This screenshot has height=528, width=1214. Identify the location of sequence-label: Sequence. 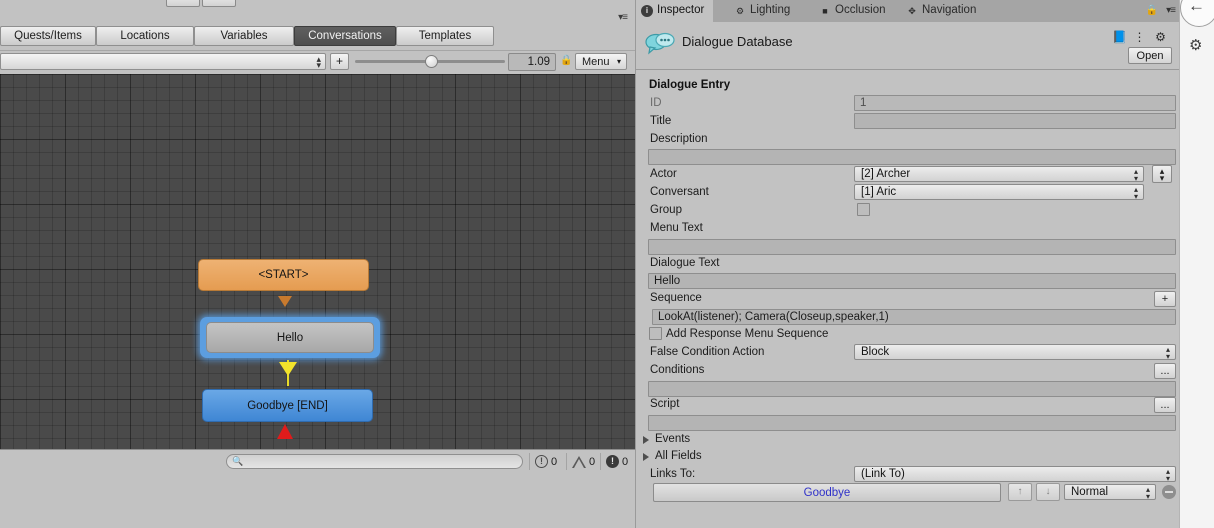
(676, 298).